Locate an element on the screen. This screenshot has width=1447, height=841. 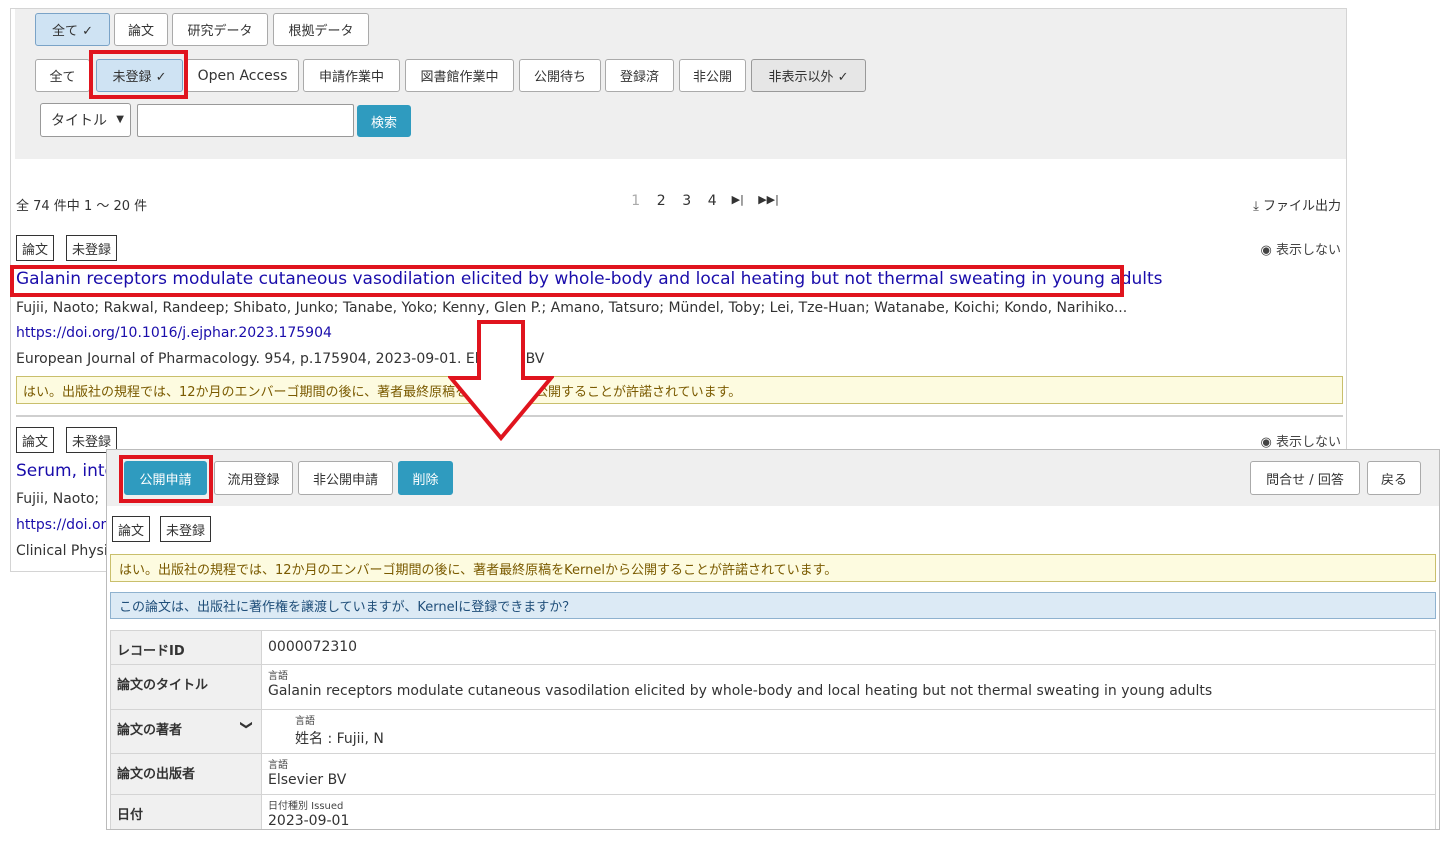
private-request-button: 非公開申請 is located at coordinates (345, 478).